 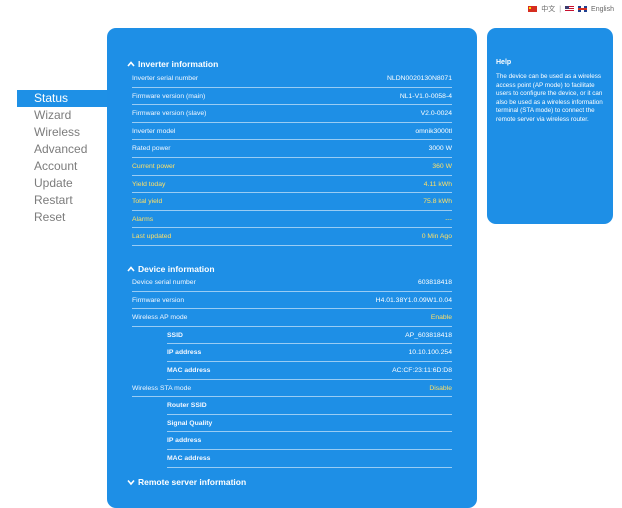 I want to click on table-row: Wireless AP mode Enable, so click(x=292, y=318).